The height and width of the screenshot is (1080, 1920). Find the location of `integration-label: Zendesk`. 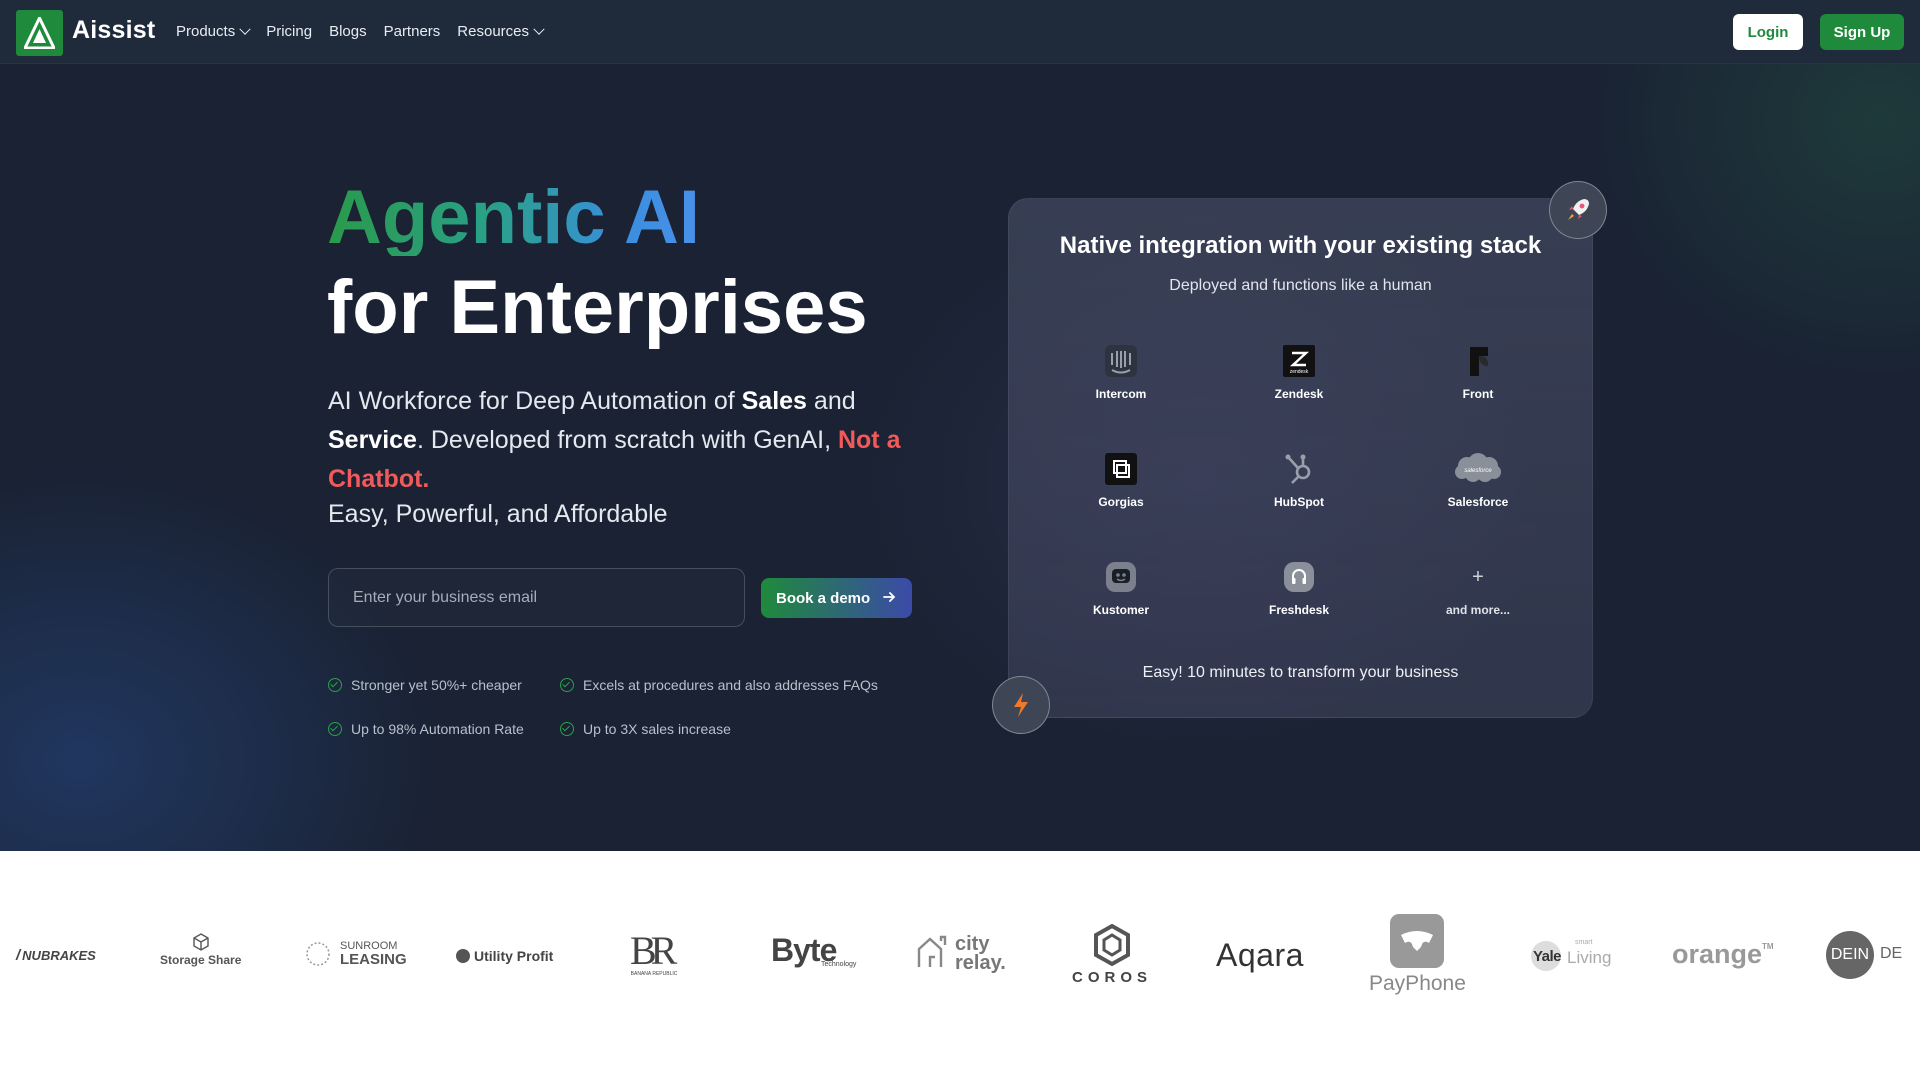

integration-label: Zendesk is located at coordinates (1299, 394).